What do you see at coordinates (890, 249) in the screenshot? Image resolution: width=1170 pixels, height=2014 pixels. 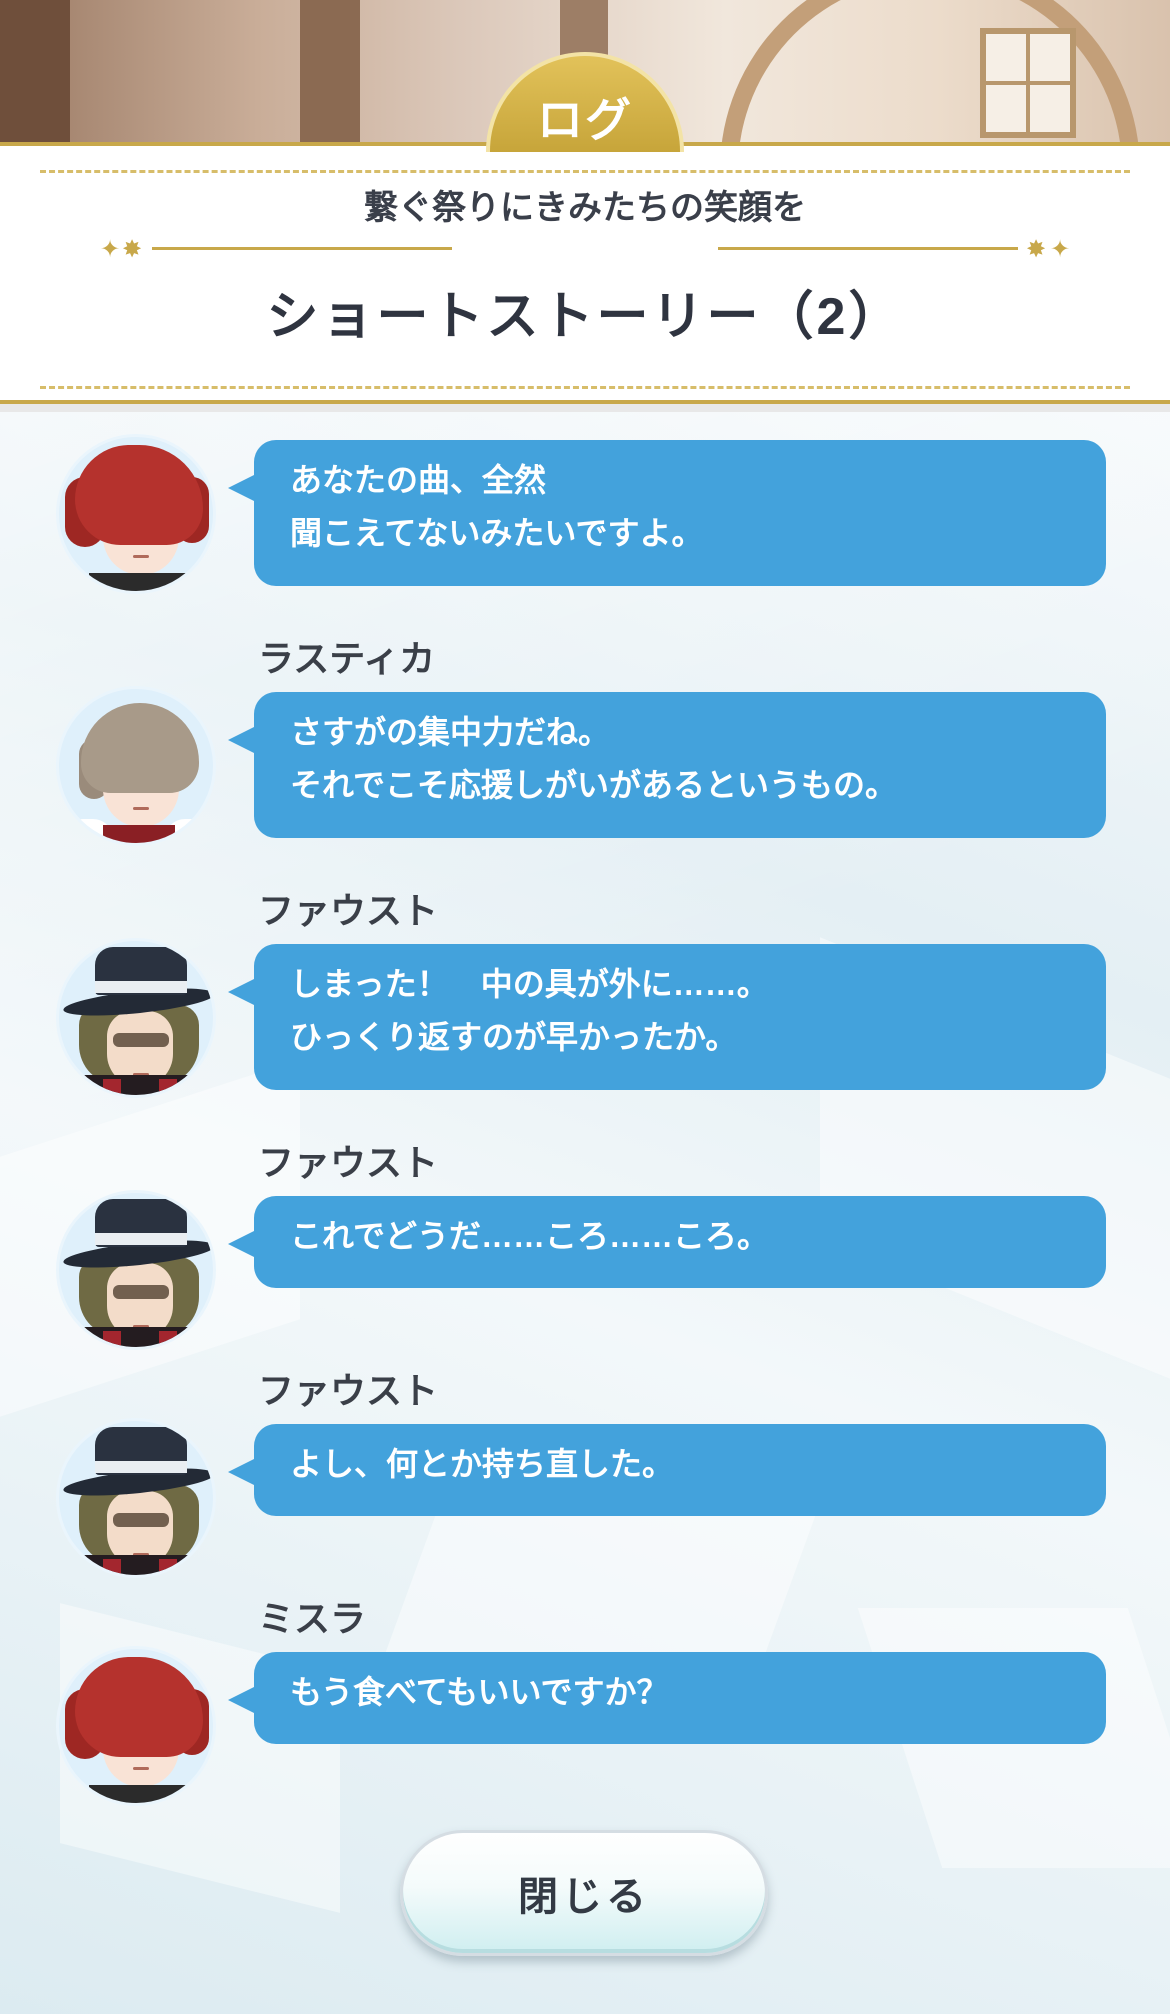 I see `right-ornament: ✸ ✦` at bounding box center [890, 249].